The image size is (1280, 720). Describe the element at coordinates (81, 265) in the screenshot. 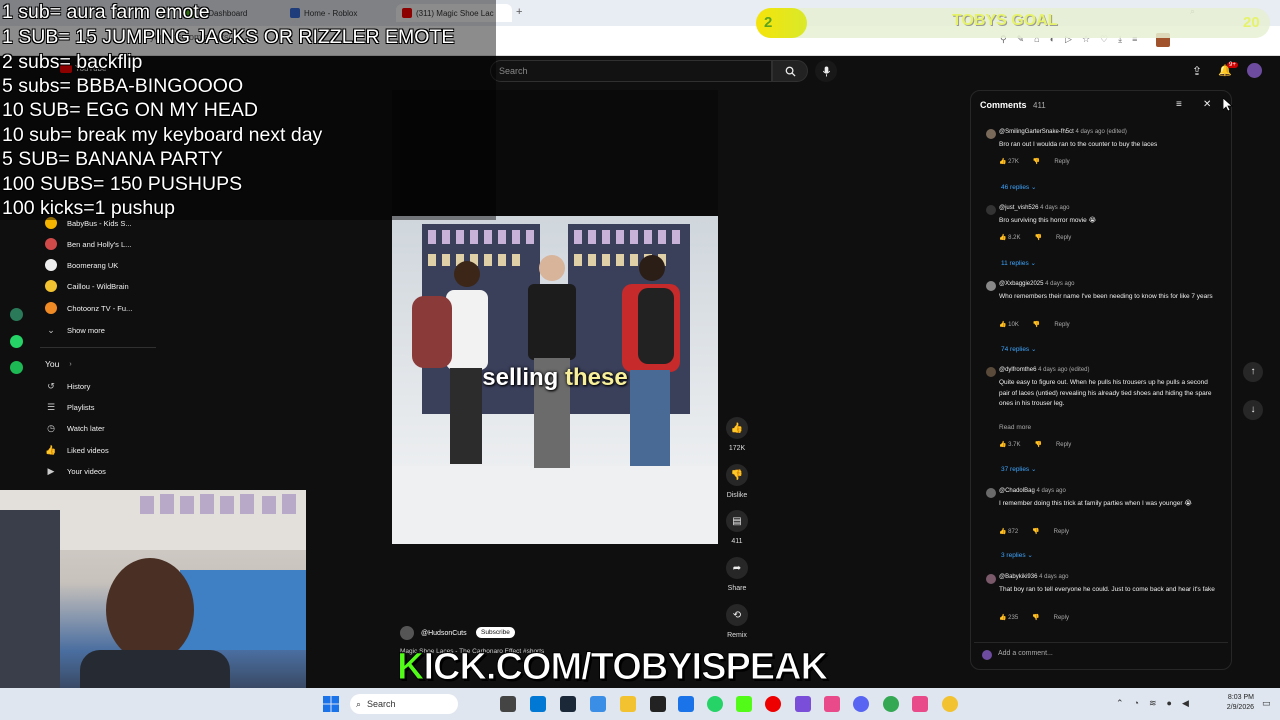

I see `sidebar-subscription-boomerang: Boomerang UK` at that location.